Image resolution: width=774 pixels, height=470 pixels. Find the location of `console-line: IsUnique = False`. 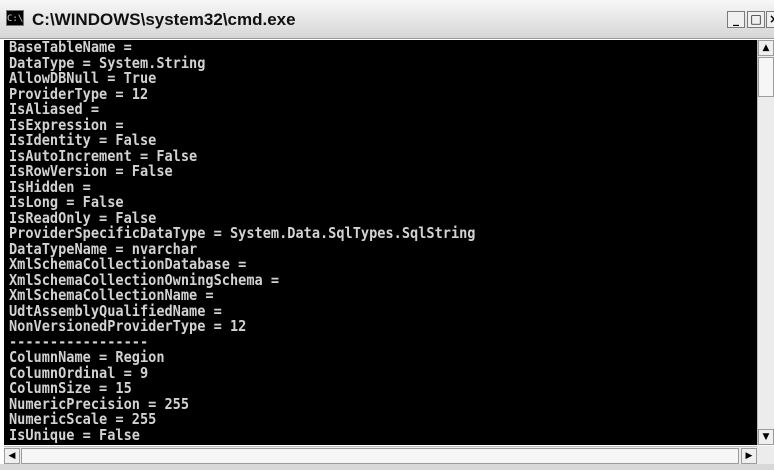

console-line: IsUnique = False is located at coordinates (74, 435).